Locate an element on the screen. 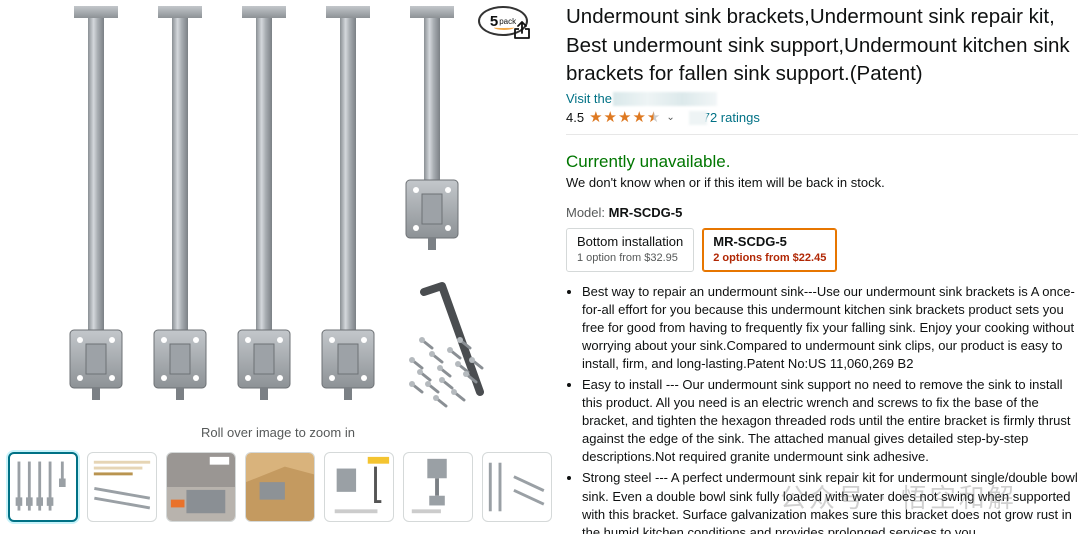 The height and width of the screenshot is (534, 1080). model-label: Model: MR-SCDG-5 is located at coordinates (821, 213).